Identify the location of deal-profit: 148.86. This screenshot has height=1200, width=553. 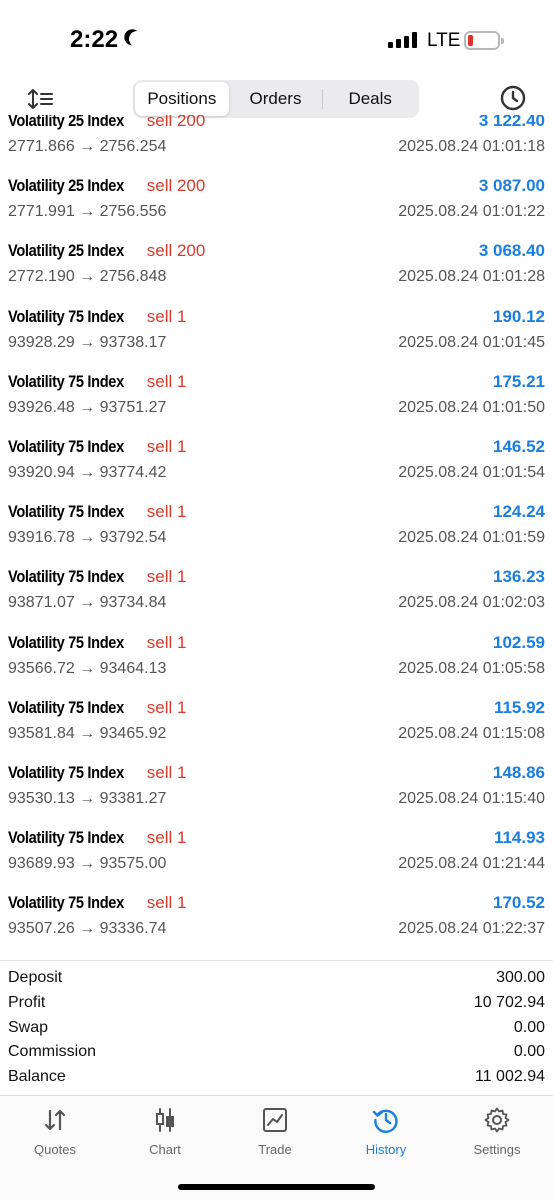
(519, 772).